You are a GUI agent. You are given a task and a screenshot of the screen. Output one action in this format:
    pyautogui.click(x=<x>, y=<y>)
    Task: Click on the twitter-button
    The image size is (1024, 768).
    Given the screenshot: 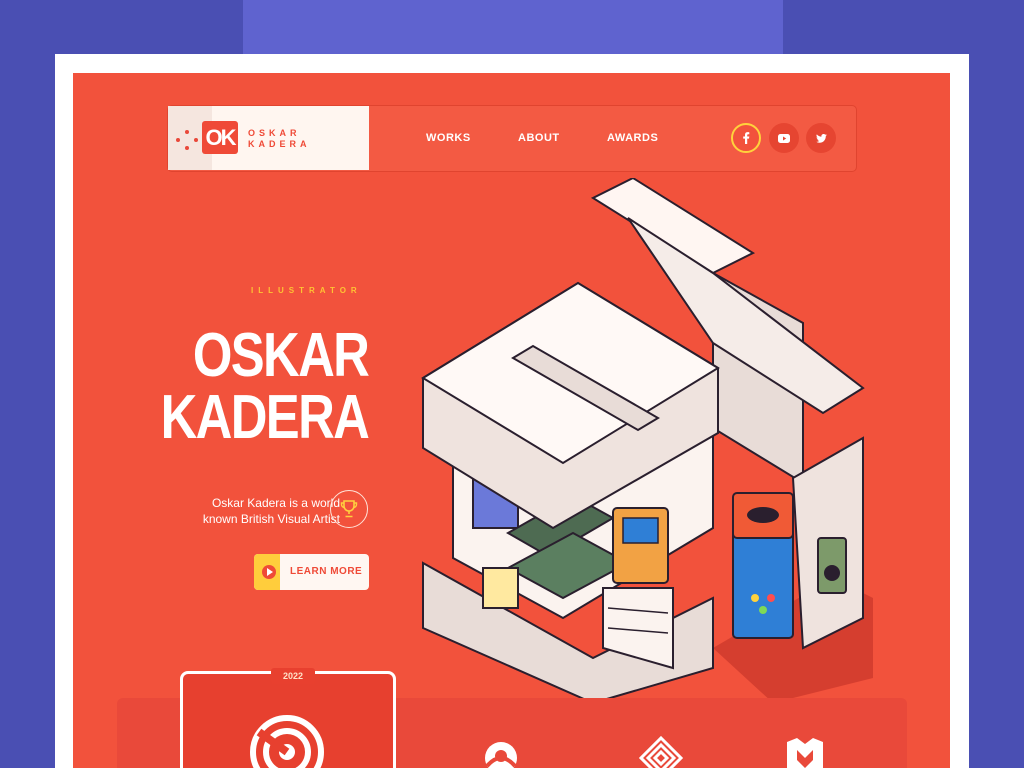 What is the action you would take?
    pyautogui.click(x=821, y=138)
    